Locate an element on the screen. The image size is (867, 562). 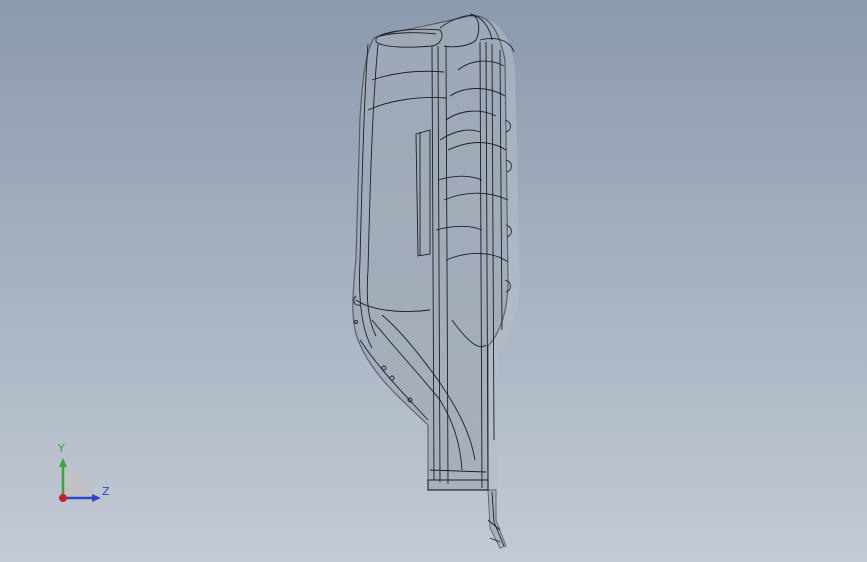
y-axis-arrow-icon is located at coordinates (63, 462).